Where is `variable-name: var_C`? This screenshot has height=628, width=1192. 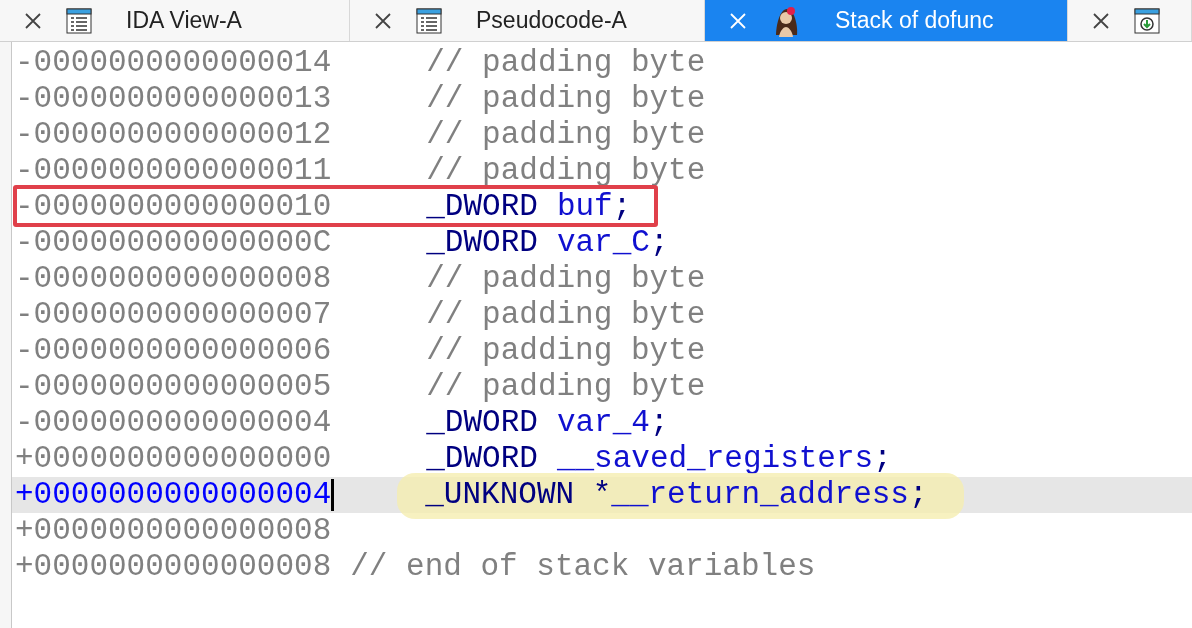
variable-name: var_C is located at coordinates (603, 243).